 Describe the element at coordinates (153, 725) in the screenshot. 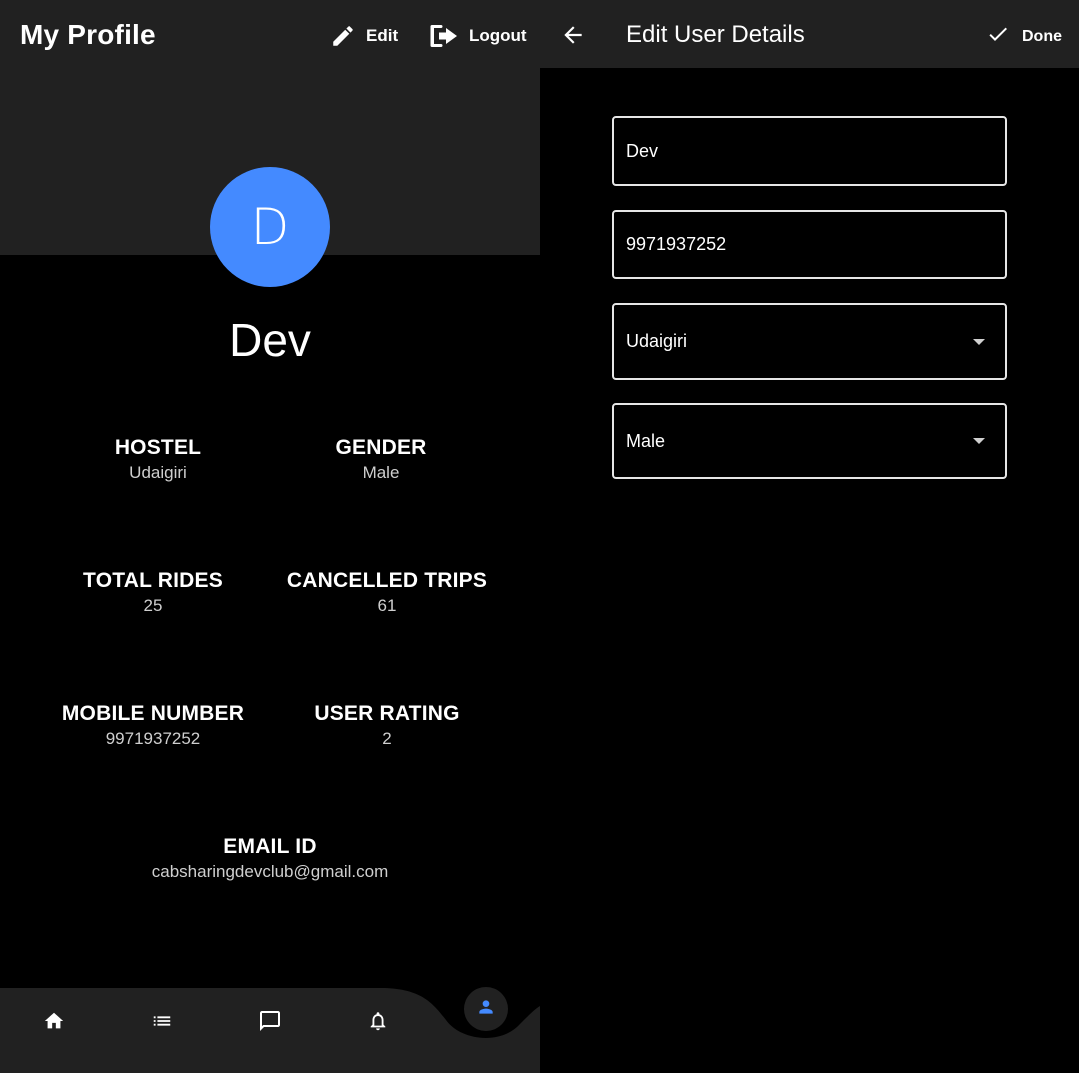

I see `stat-mobile-number: MOBILE NUMBER 9971937252` at that location.